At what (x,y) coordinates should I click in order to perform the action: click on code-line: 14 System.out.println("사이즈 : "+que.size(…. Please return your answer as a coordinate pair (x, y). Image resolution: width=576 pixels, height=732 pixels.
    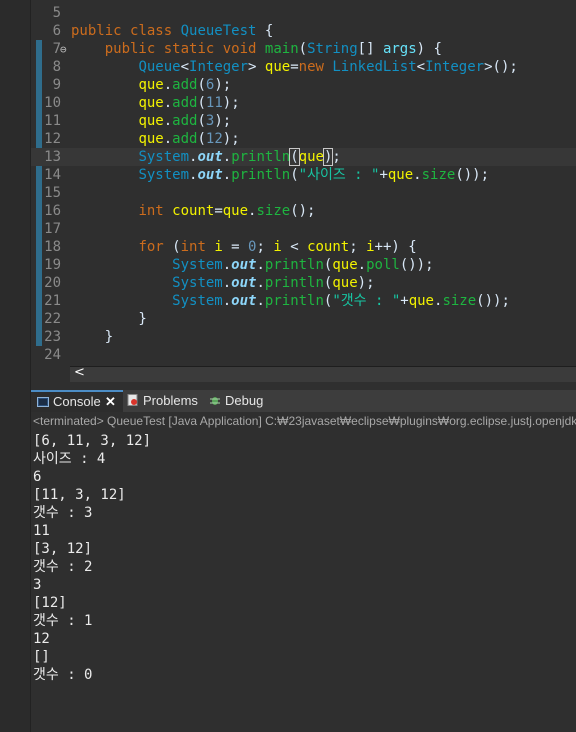
    Looking at the image, I should click on (303, 175).